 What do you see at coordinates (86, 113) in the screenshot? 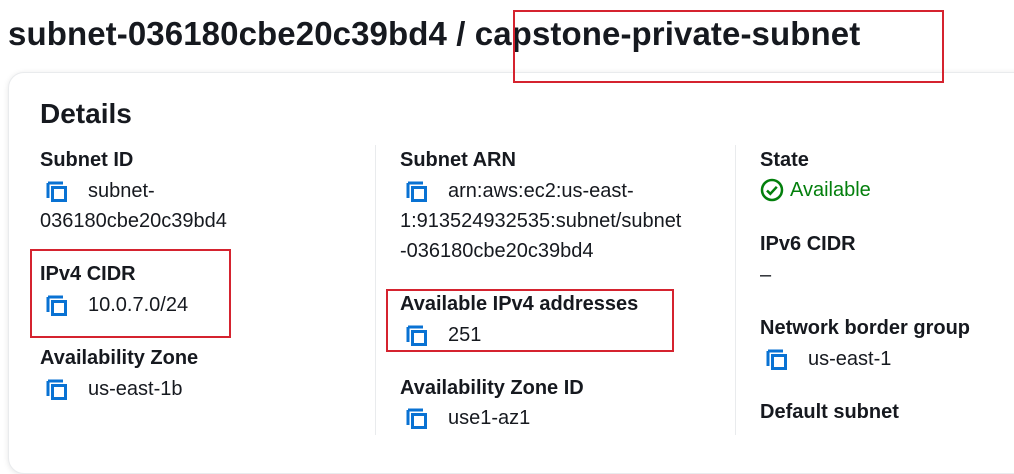
I see `details-heading: Details` at bounding box center [86, 113].